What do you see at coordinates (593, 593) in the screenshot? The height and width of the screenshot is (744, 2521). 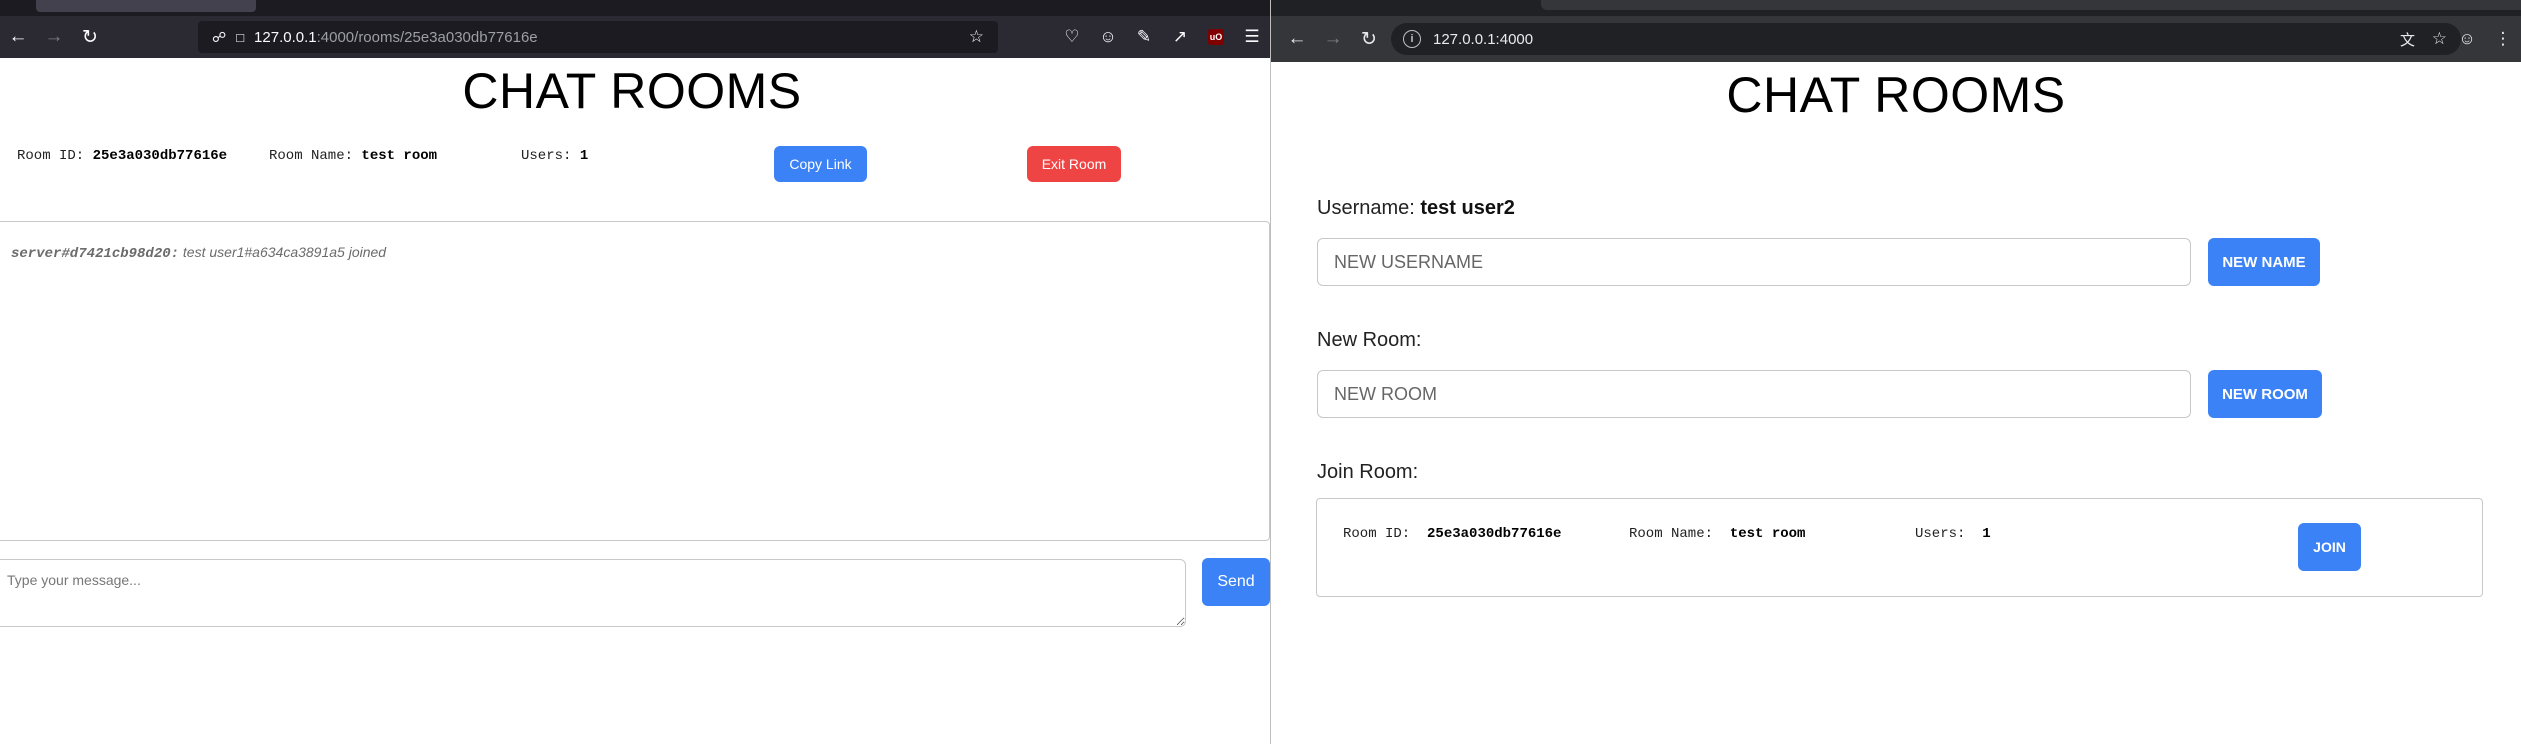 I see `message-input` at bounding box center [593, 593].